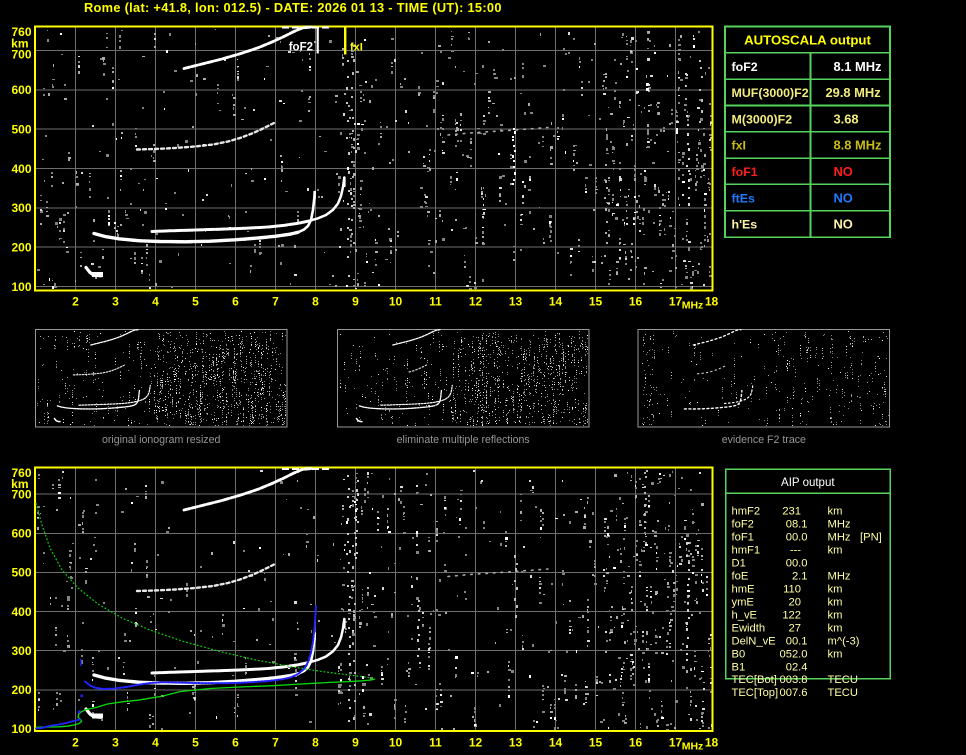 The height and width of the screenshot is (755, 966). What do you see at coordinates (115, 743) in the screenshot?
I see `svg-text: 3` at bounding box center [115, 743].